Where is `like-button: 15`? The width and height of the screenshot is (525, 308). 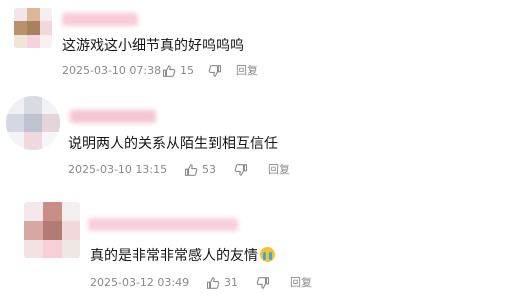 like-button: 15 is located at coordinates (178, 71).